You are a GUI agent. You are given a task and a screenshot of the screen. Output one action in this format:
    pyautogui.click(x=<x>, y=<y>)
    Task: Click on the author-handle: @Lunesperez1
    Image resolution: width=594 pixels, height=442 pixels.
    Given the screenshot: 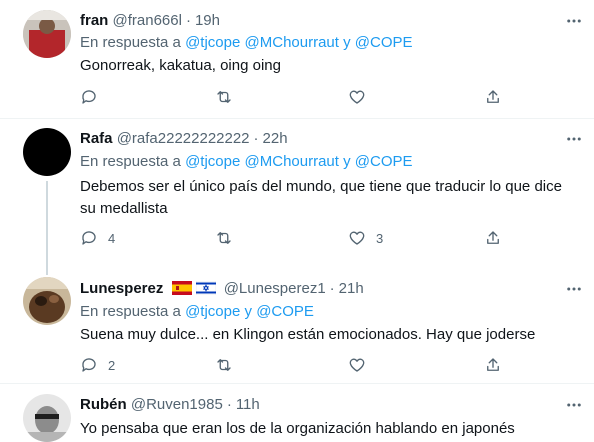 What is the action you would take?
    pyautogui.click(x=275, y=288)
    